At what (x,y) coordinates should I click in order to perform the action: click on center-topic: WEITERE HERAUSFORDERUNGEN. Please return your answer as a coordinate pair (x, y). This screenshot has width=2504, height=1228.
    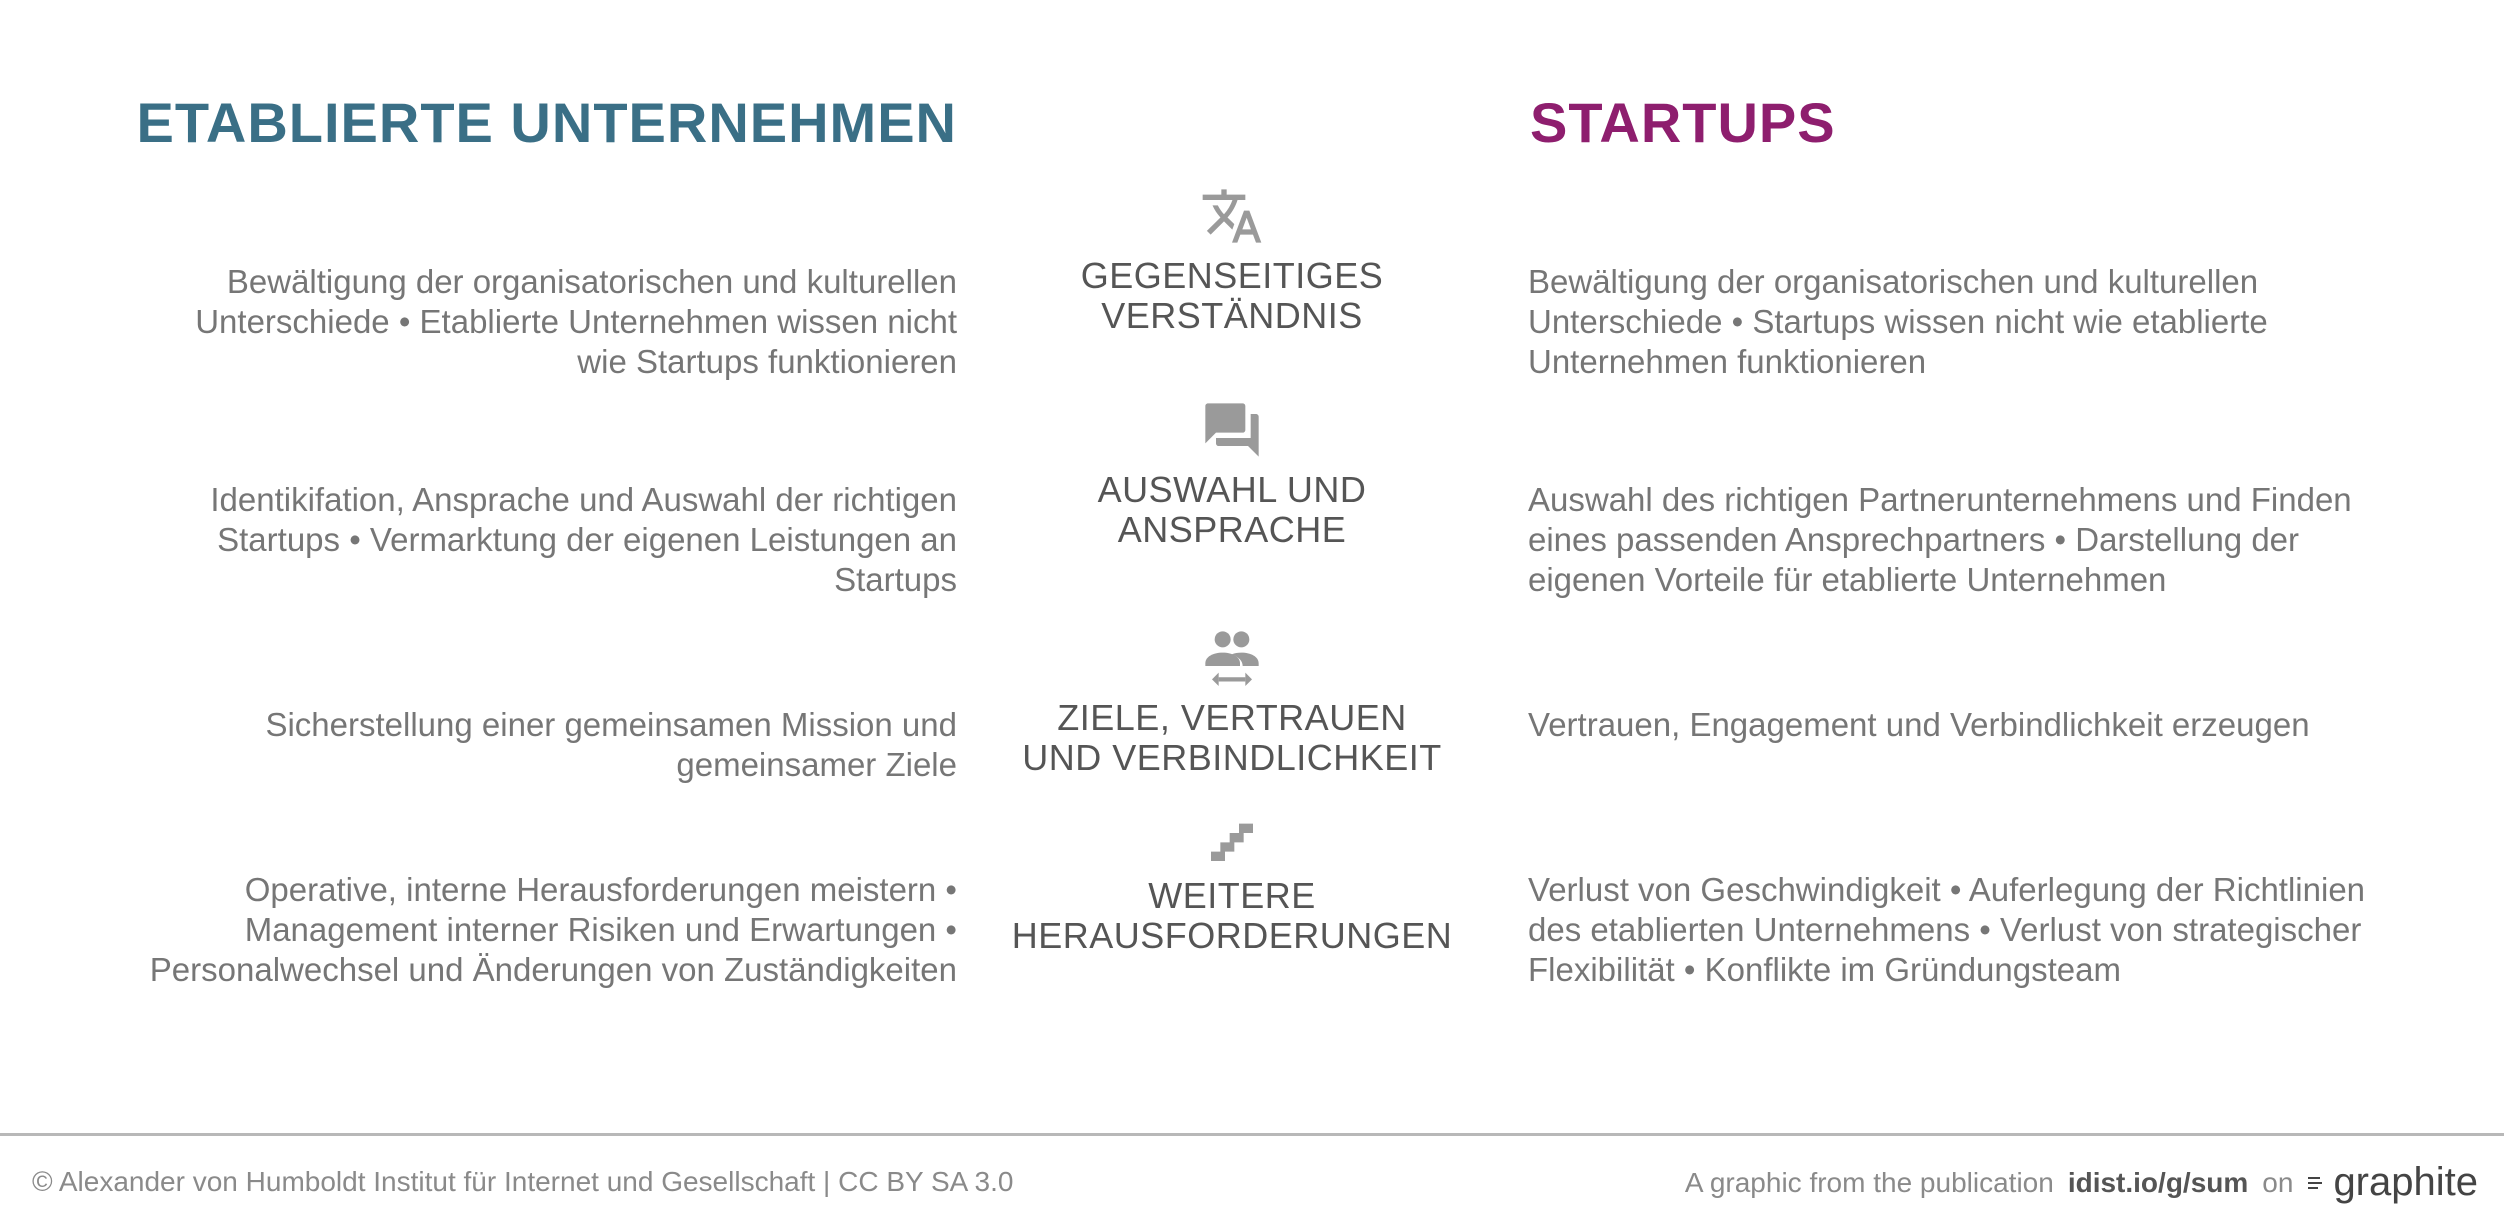
    Looking at the image, I should click on (1232, 884).